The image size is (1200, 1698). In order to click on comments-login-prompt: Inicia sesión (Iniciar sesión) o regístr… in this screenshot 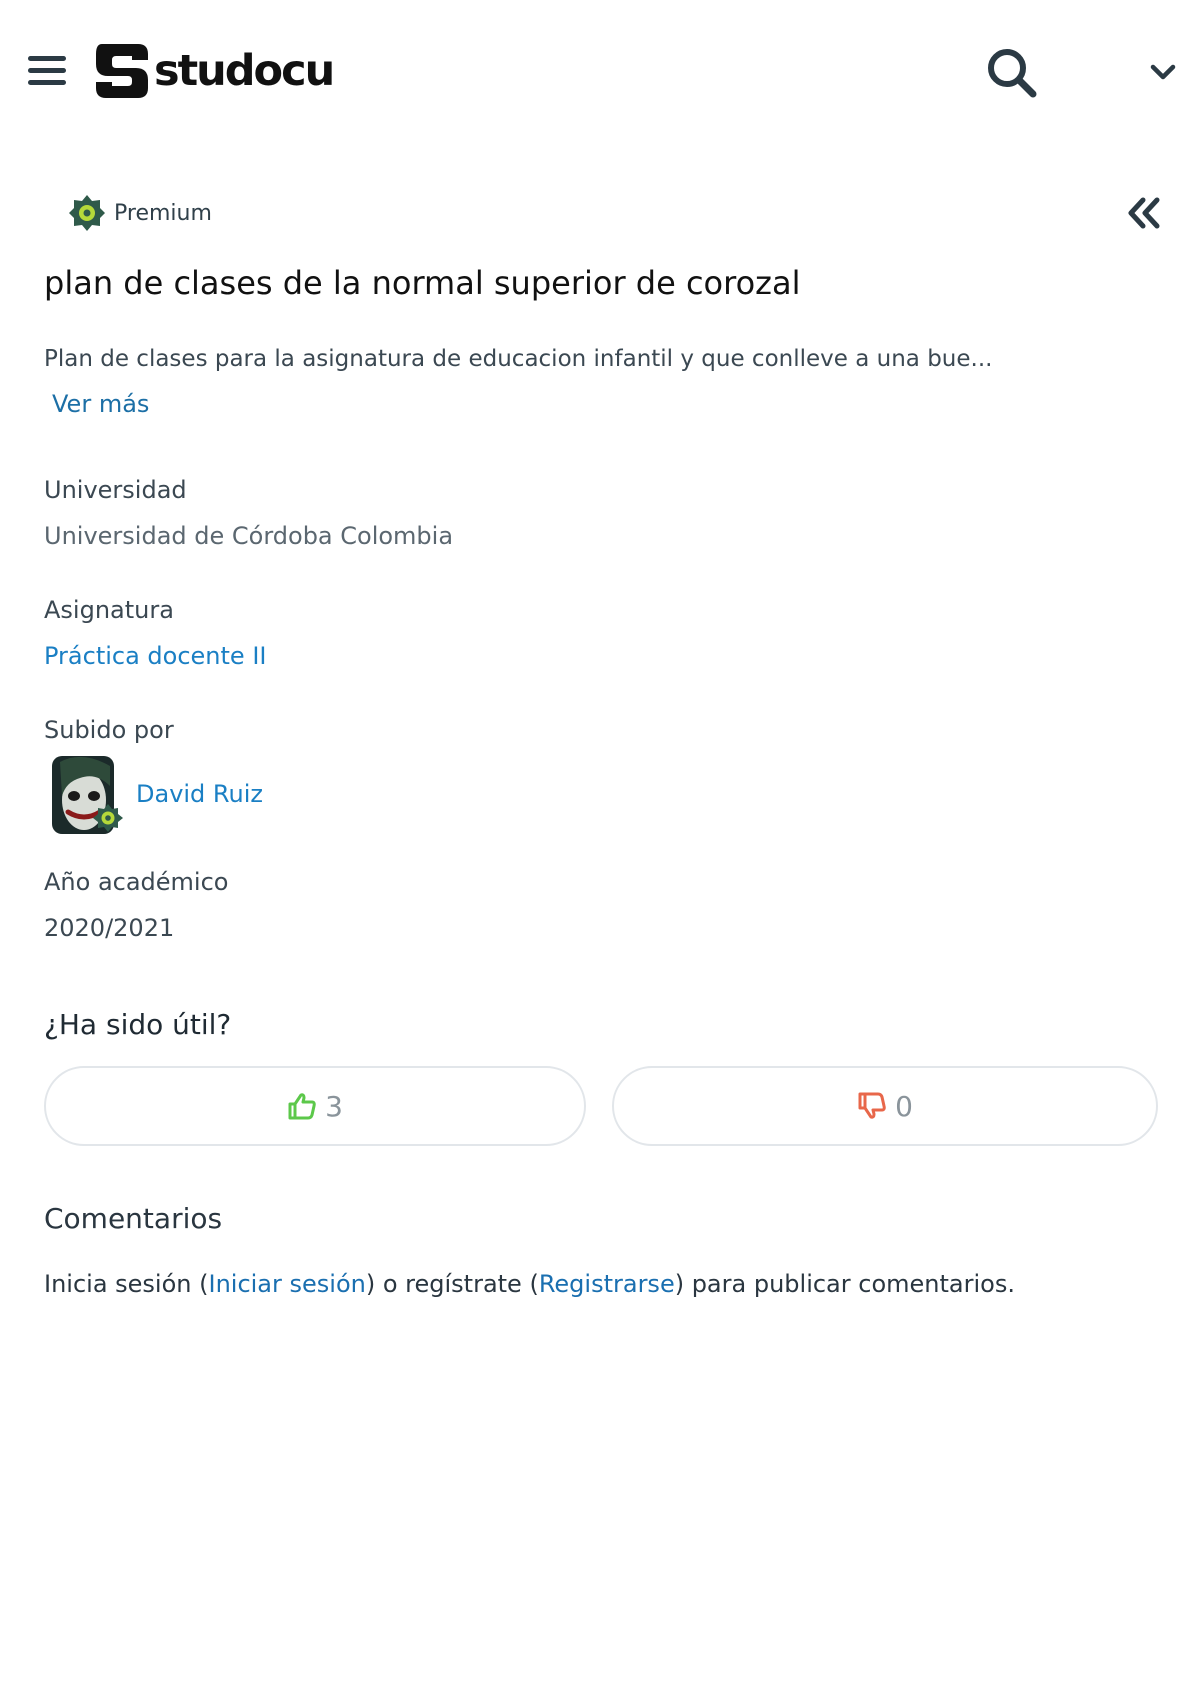, I will do `click(529, 1284)`.